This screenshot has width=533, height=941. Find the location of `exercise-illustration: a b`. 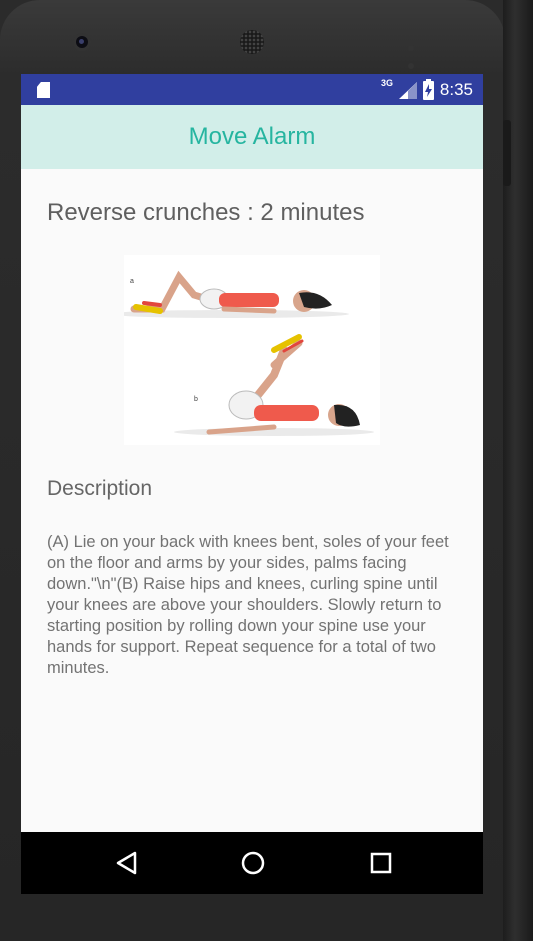

exercise-illustration: a b is located at coordinates (252, 350).